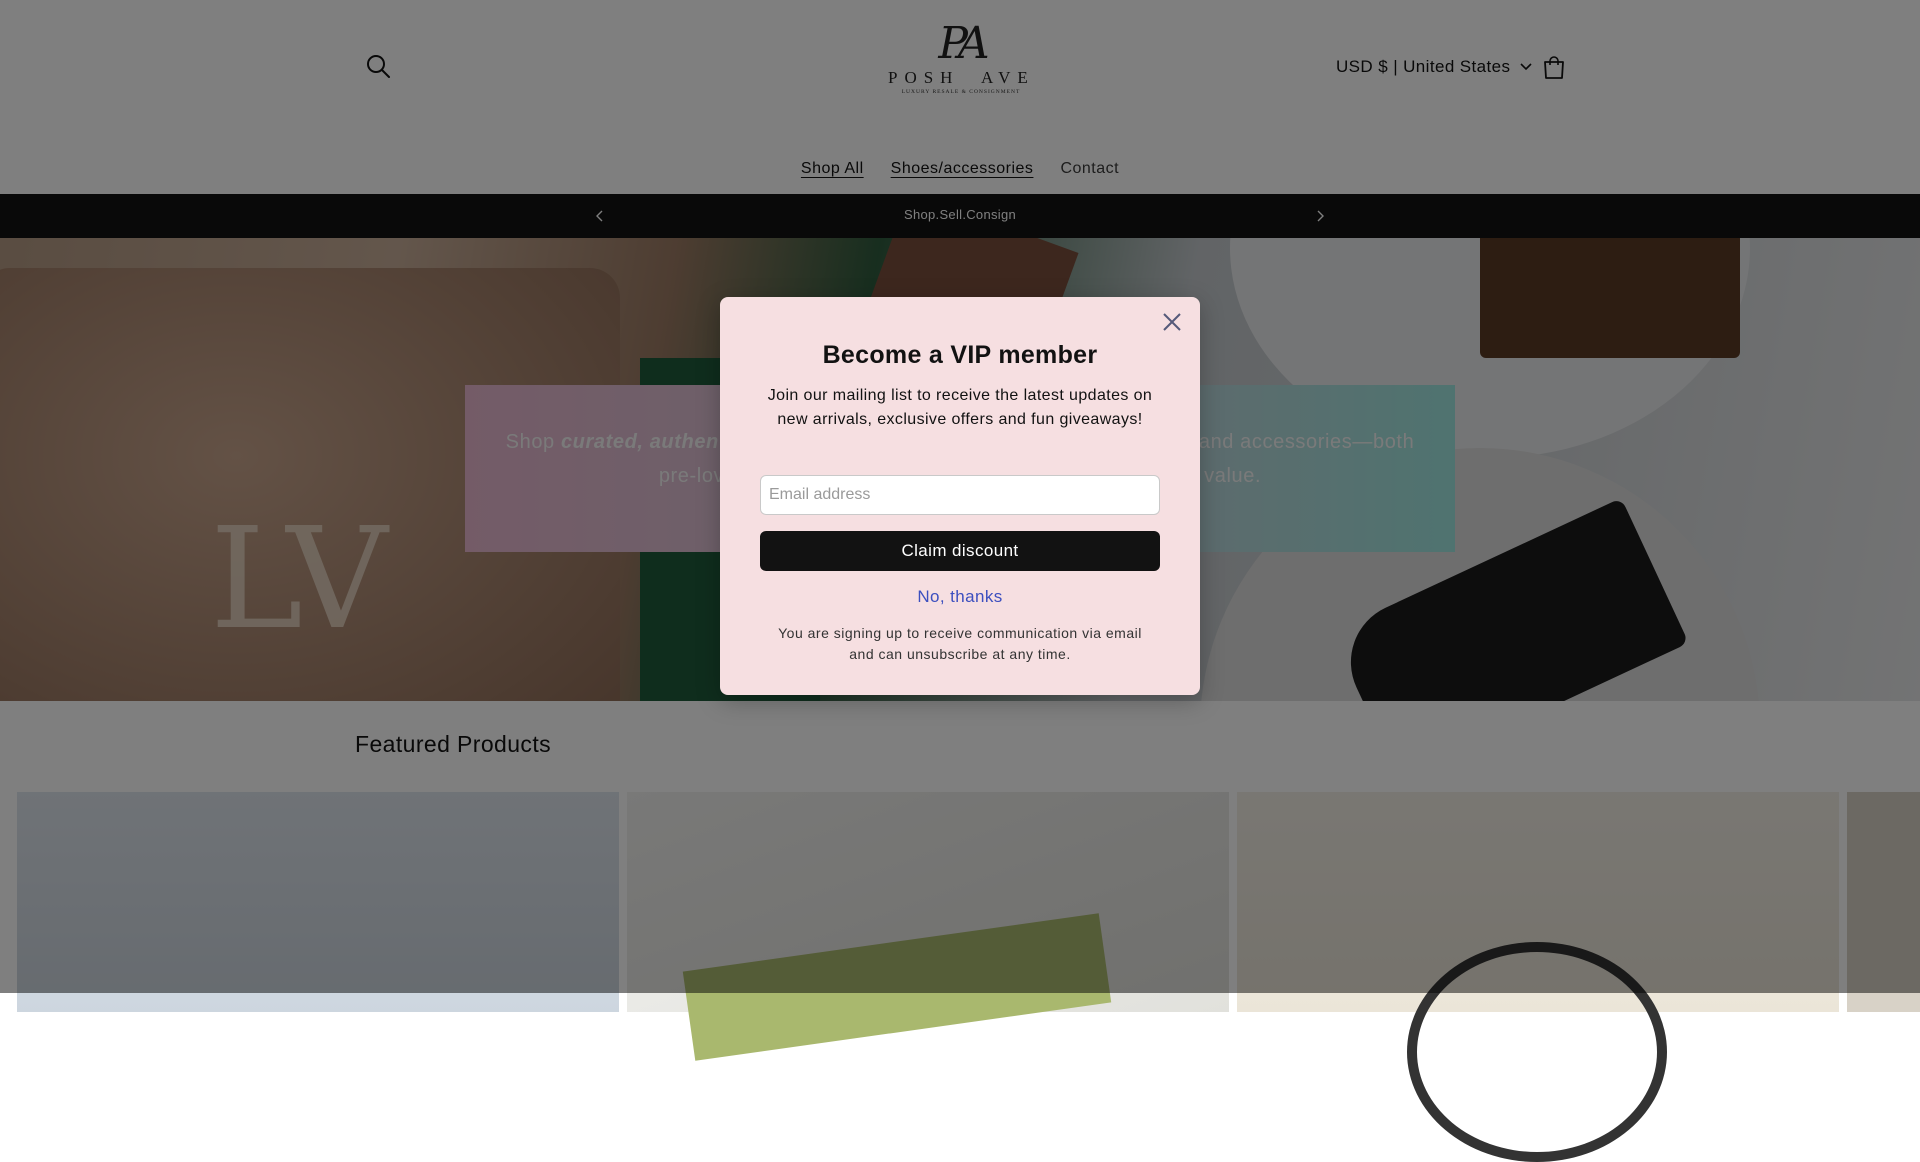  Describe the element at coordinates (960, 355) in the screenshot. I see `modal-title: Become a VIP member` at that location.